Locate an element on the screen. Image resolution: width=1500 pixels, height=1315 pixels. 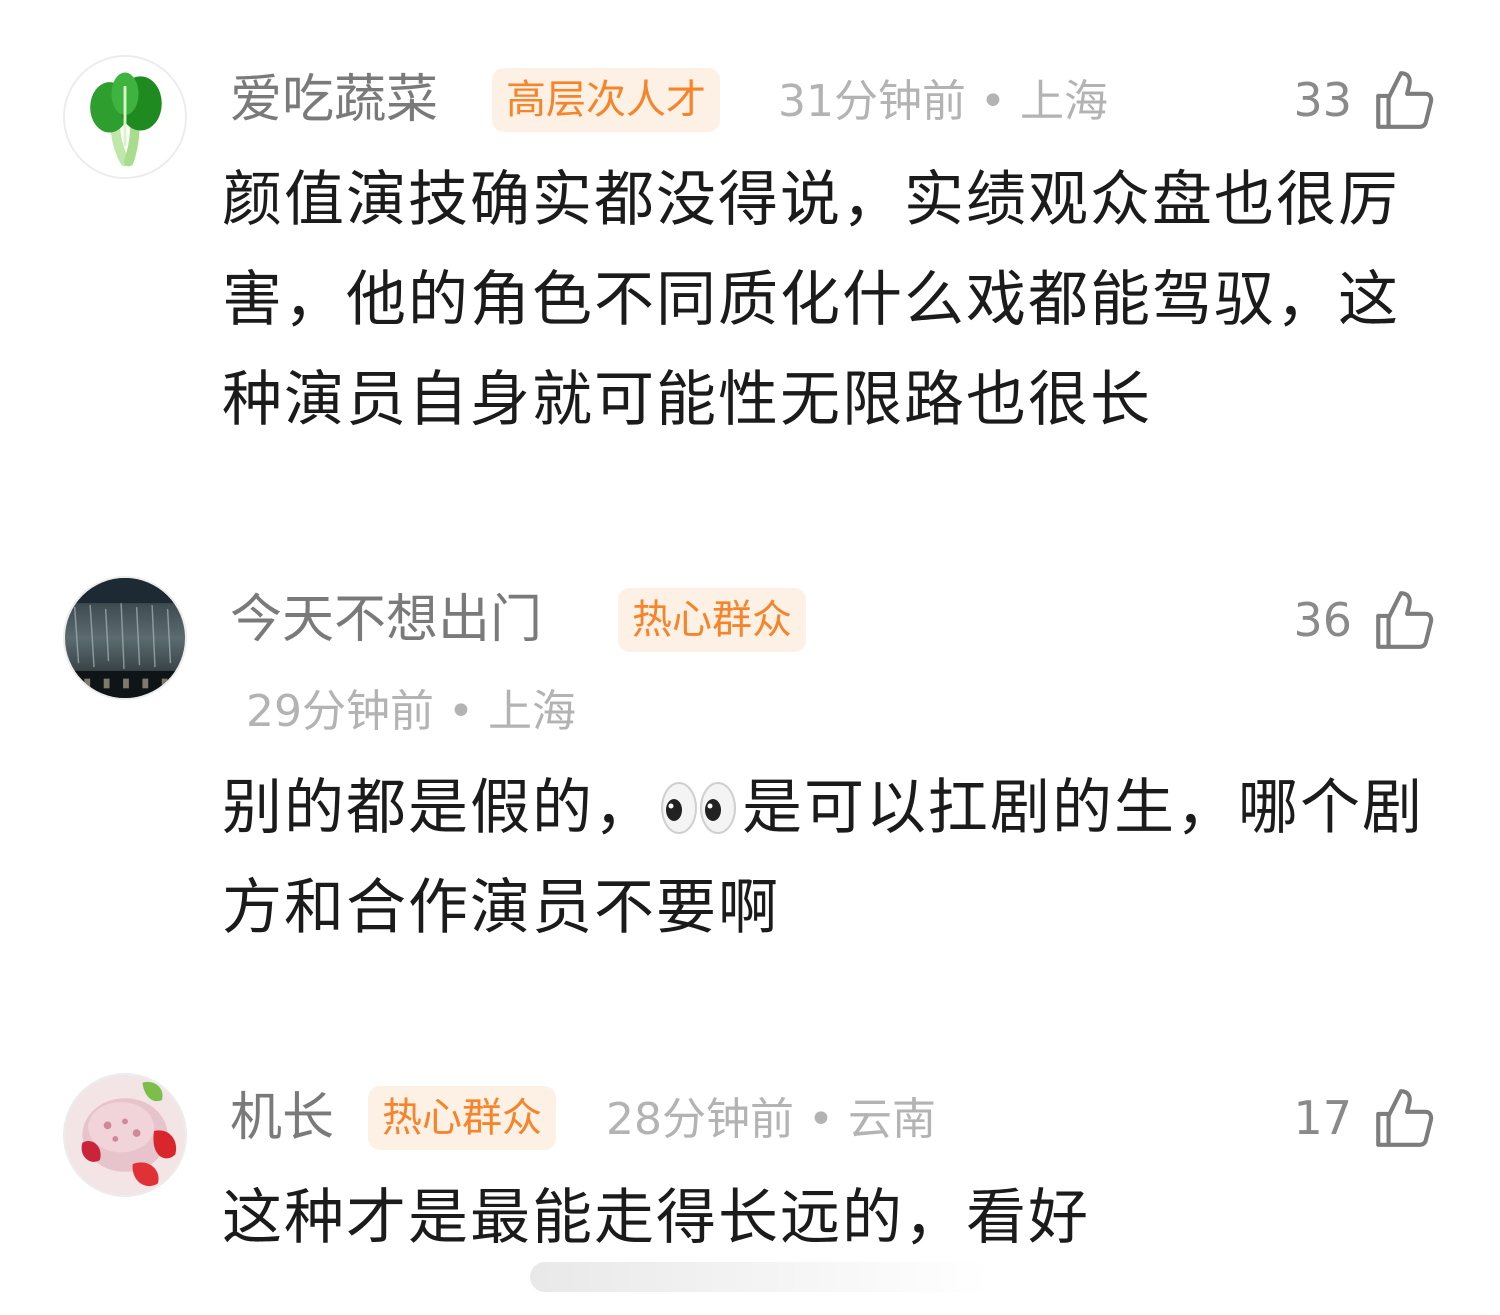
comment-meta: 28分钟前 • 云南 is located at coordinates (771, 1120).